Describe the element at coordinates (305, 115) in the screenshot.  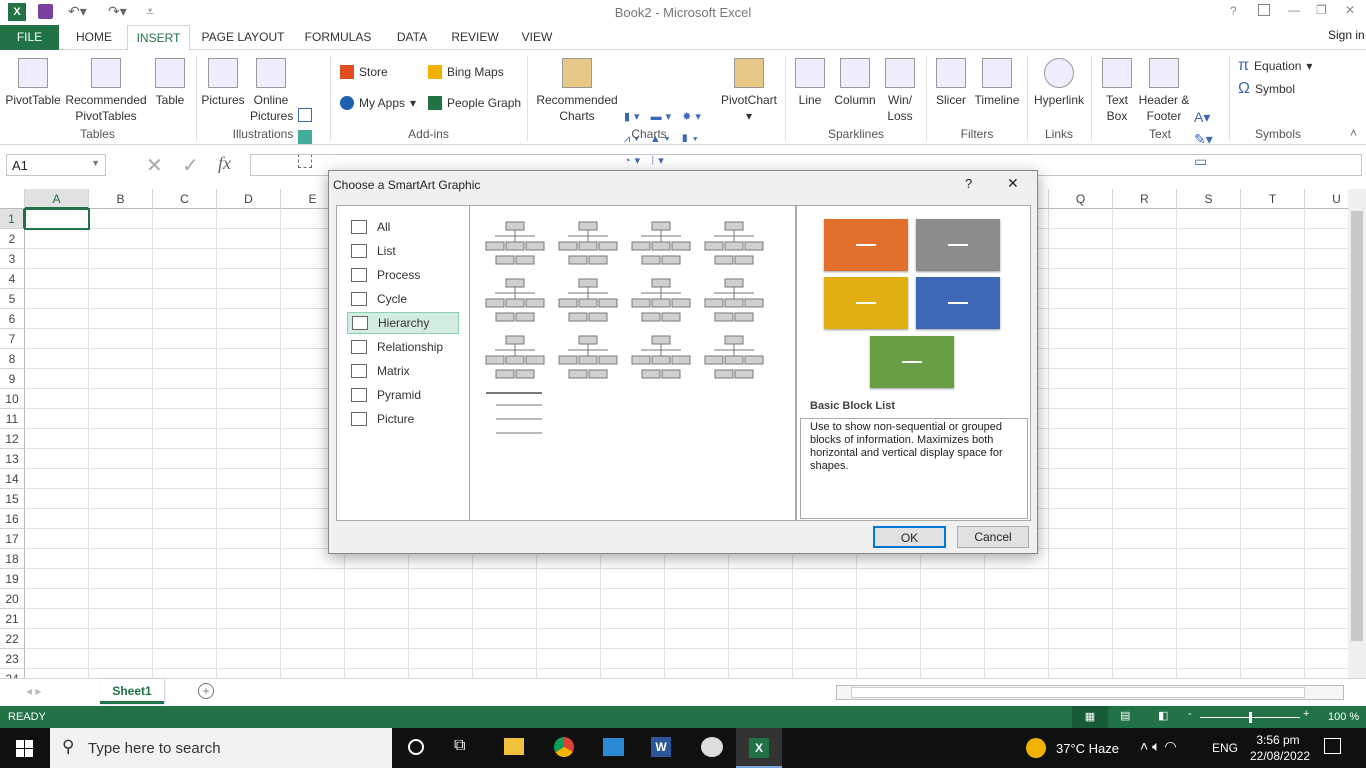
I see `shapes-icon` at that location.